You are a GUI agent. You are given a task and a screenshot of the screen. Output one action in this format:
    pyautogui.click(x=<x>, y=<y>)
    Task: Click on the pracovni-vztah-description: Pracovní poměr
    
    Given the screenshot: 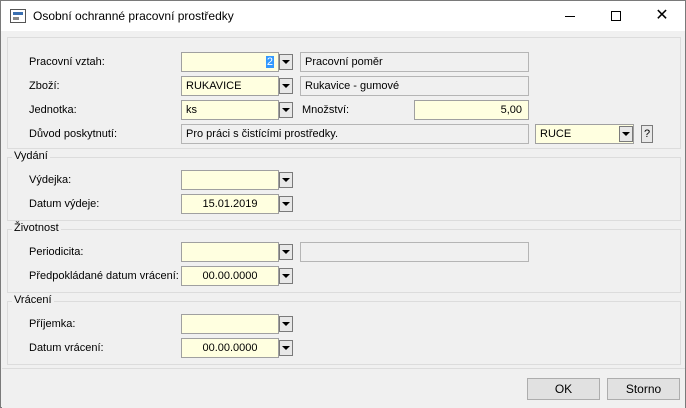 What is the action you would take?
    pyautogui.click(x=414, y=62)
    